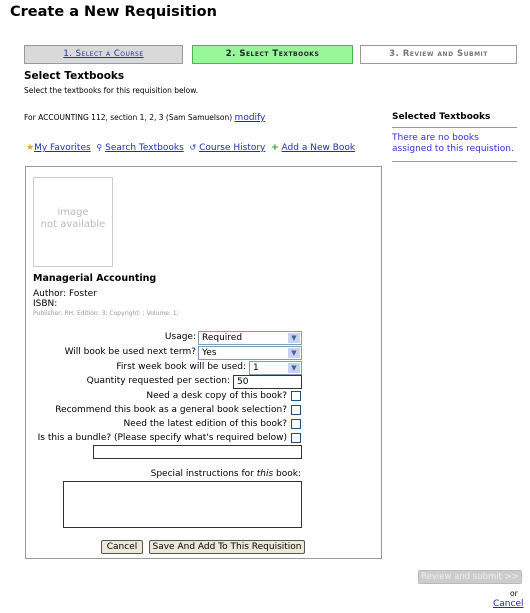 Image resolution: width=530 pixels, height=613 pixels. Describe the element at coordinates (470, 577) in the screenshot. I see `review-submit-button: Review and submit >>` at that location.